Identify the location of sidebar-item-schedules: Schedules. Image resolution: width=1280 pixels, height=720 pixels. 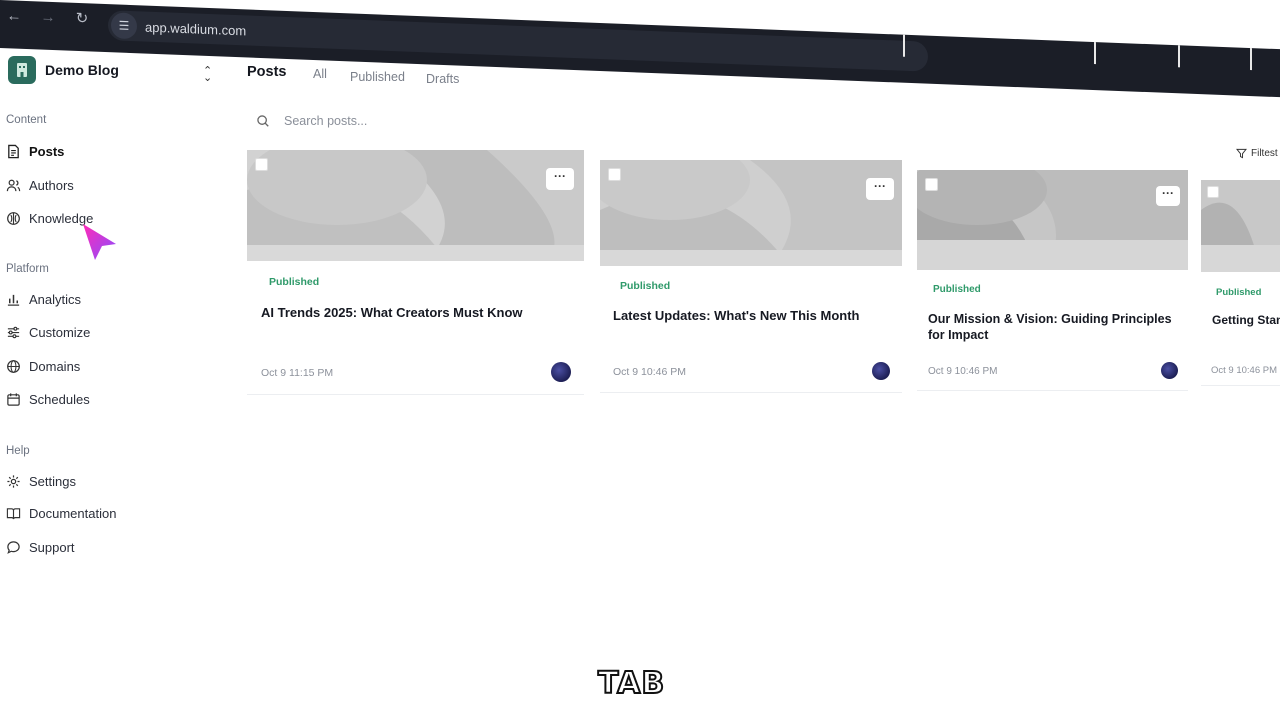
(48, 399).